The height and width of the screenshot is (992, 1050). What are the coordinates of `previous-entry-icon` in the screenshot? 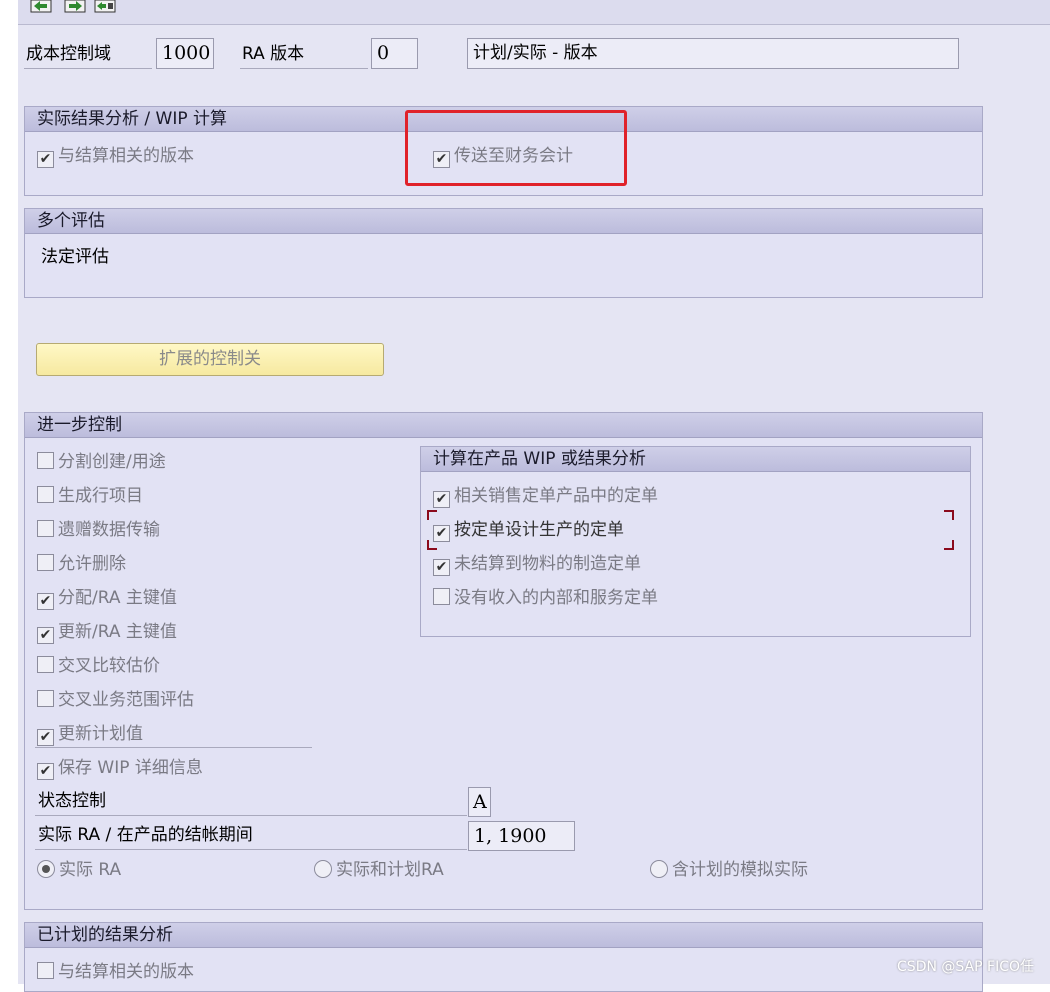 It's located at (41, 7).